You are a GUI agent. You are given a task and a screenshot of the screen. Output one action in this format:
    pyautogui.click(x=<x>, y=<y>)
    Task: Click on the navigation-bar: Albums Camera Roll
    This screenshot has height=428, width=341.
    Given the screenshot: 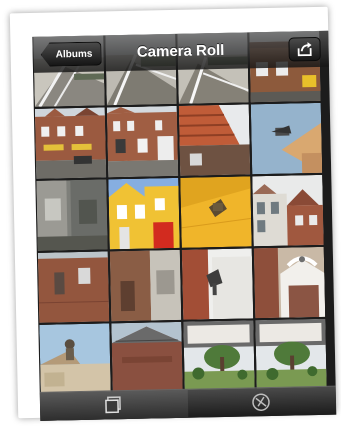 What is the action you would take?
    pyautogui.click(x=180, y=51)
    